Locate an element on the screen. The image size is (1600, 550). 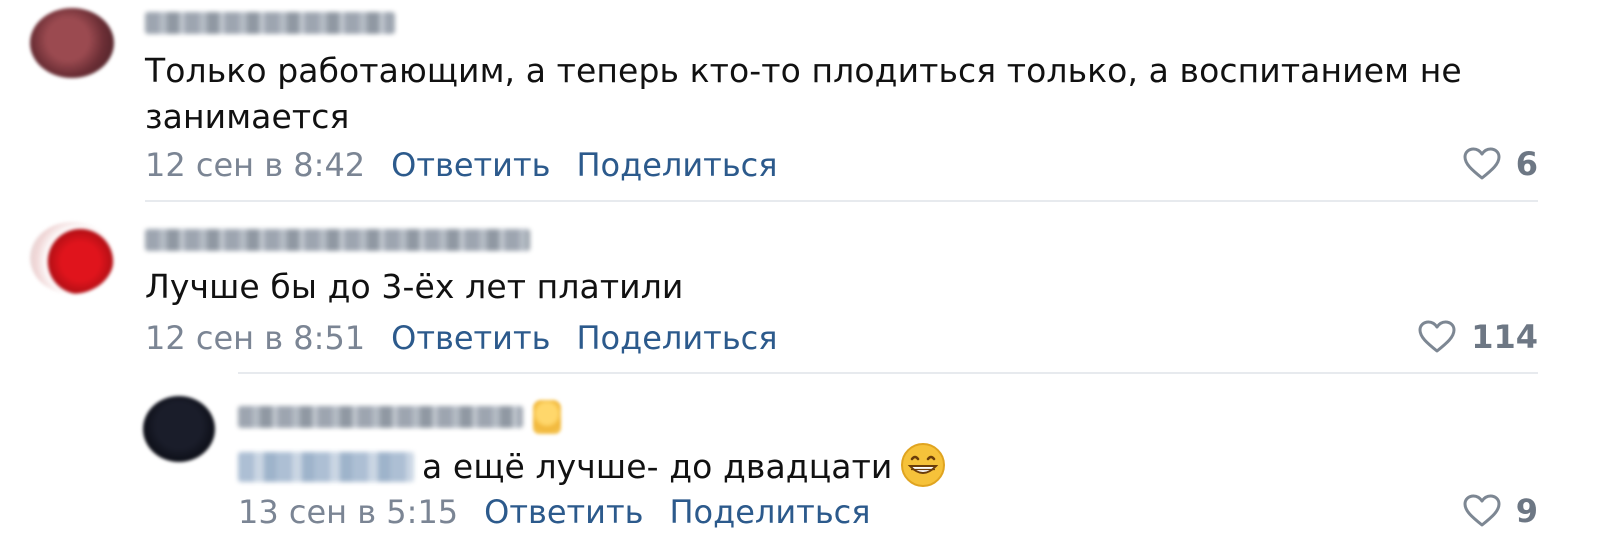
mention-link-redacted is located at coordinates (326, 467).